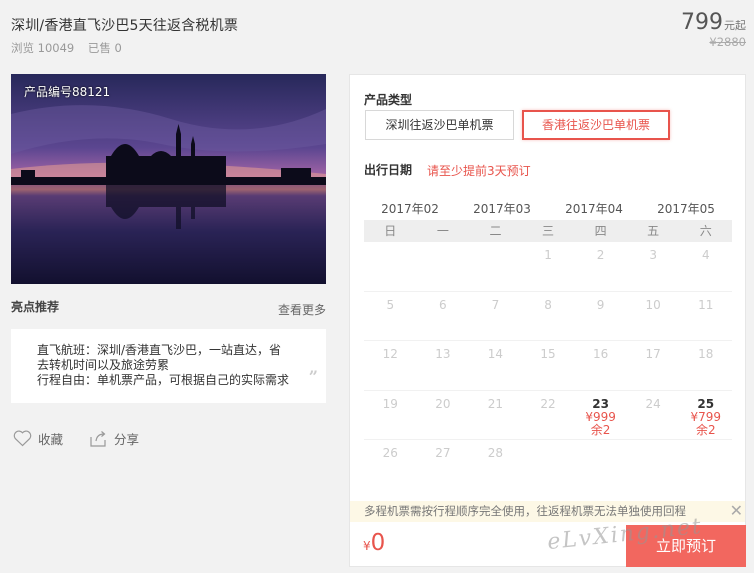 The image size is (754, 573). What do you see at coordinates (43, 48) in the screenshot?
I see `views-count: 浏览 10049` at bounding box center [43, 48].